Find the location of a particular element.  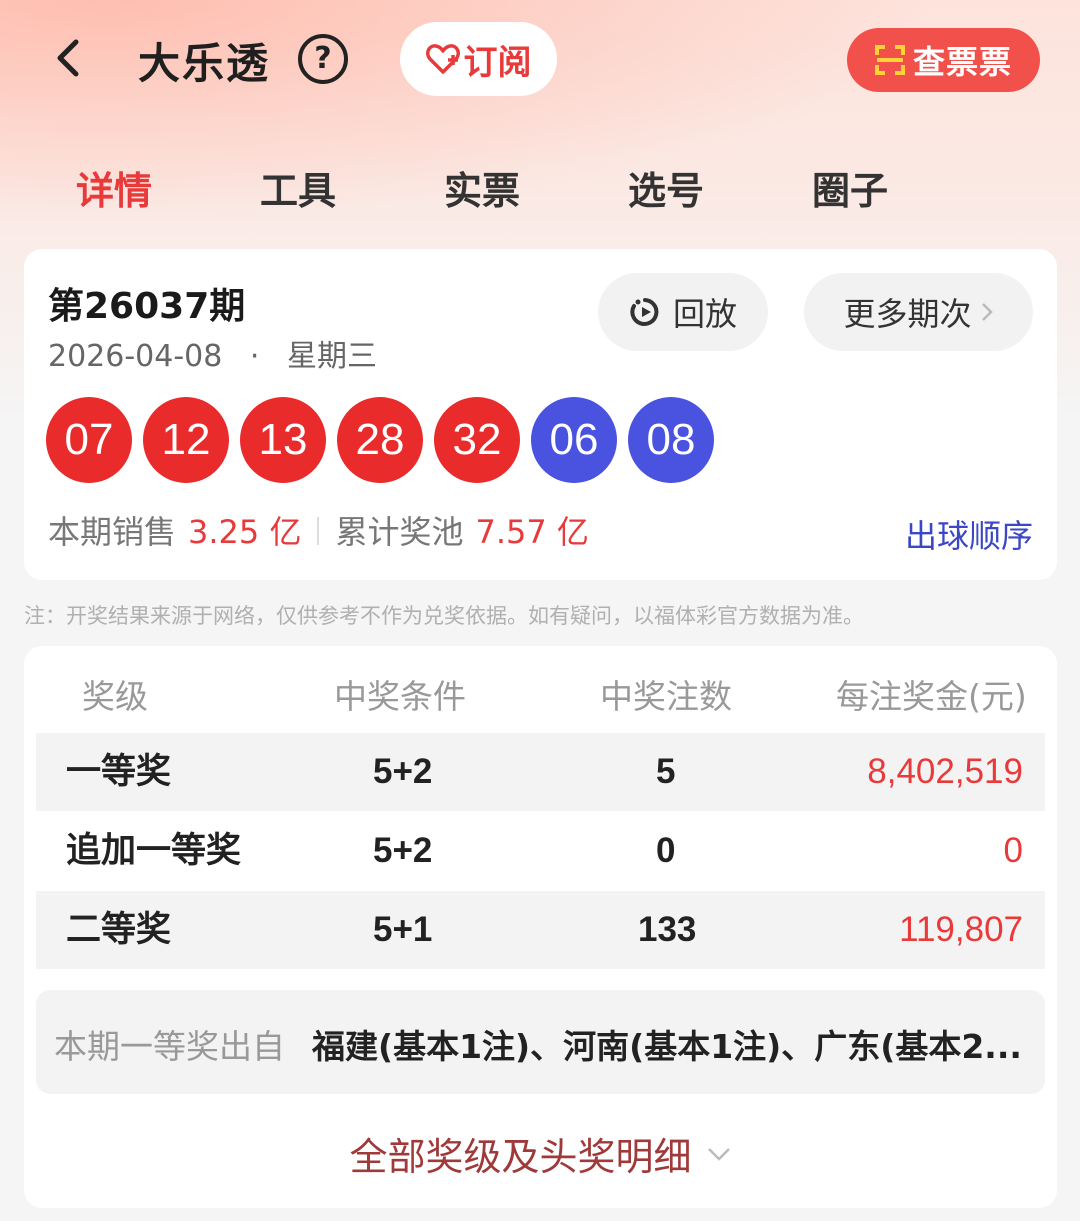

origin-label: 本期一等奖出自 is located at coordinates (169, 1046).